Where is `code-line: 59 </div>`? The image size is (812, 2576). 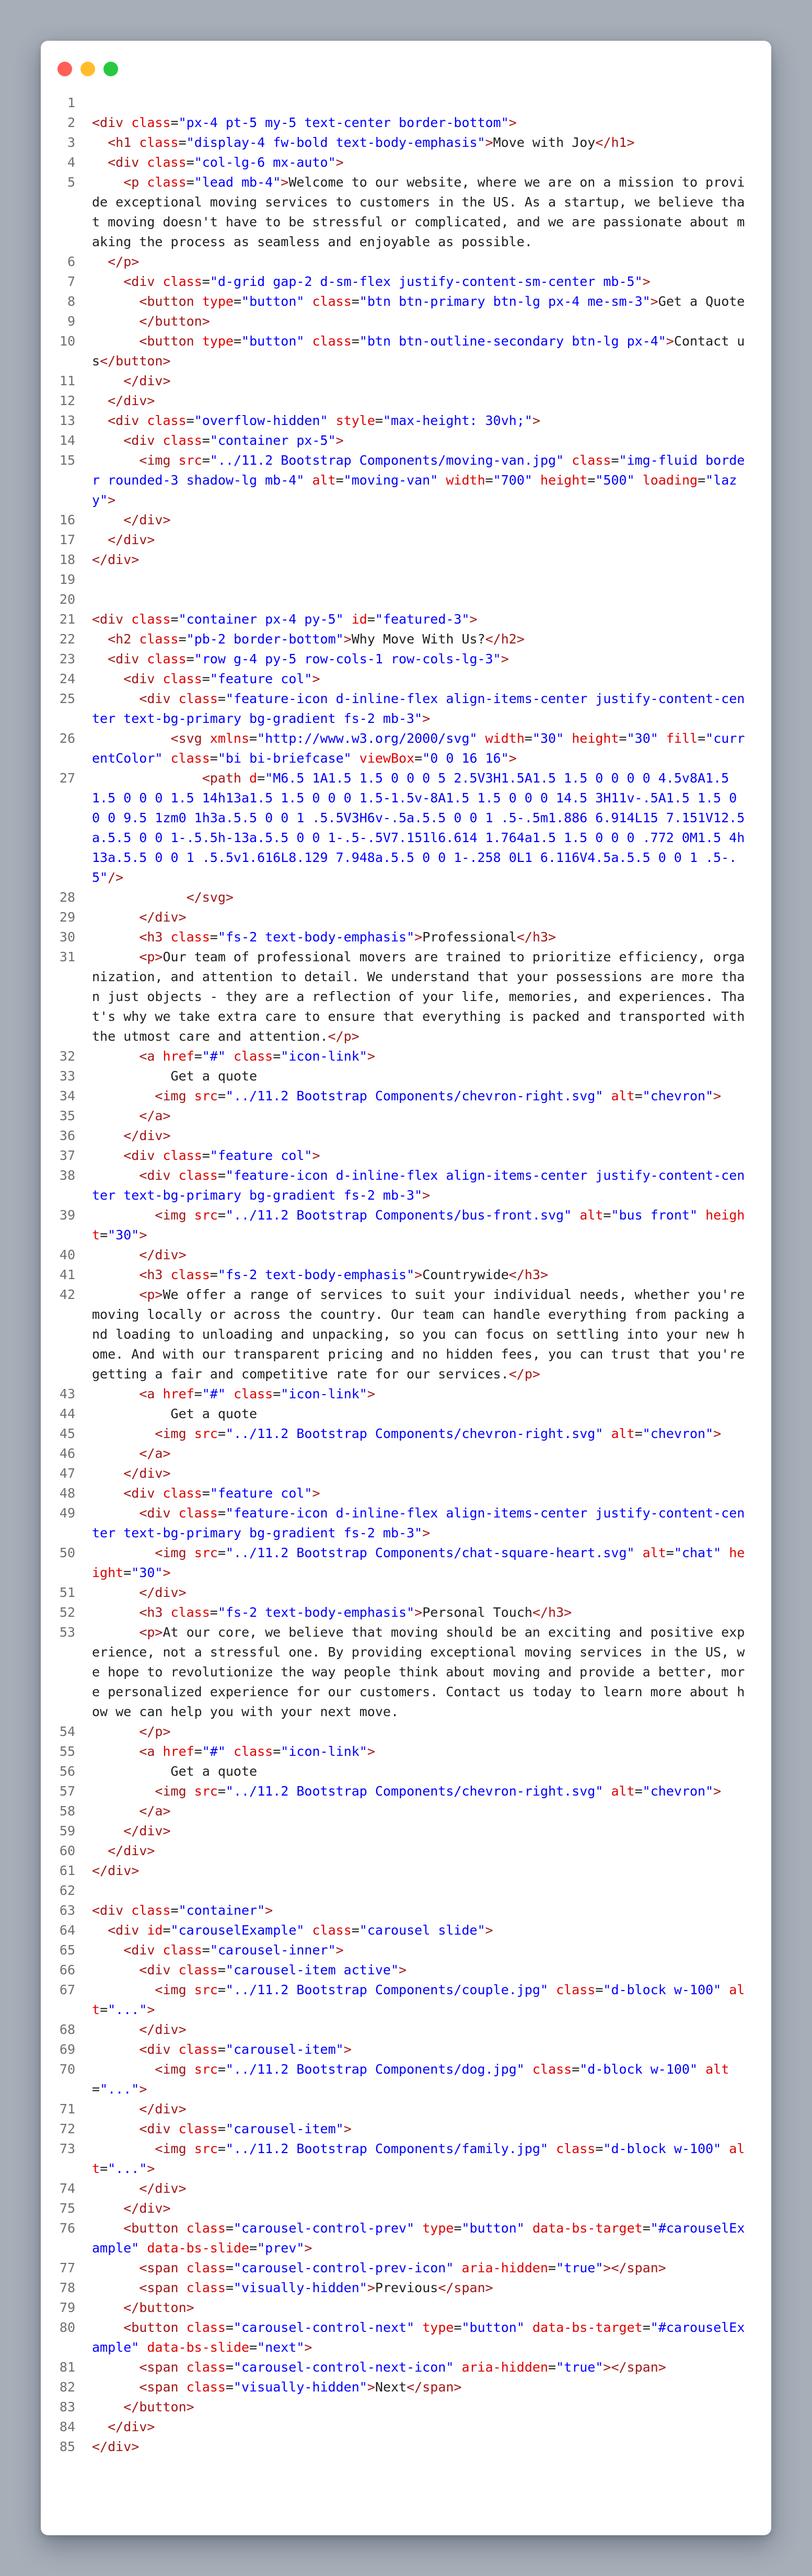 code-line: 59 </div> is located at coordinates (406, 1831).